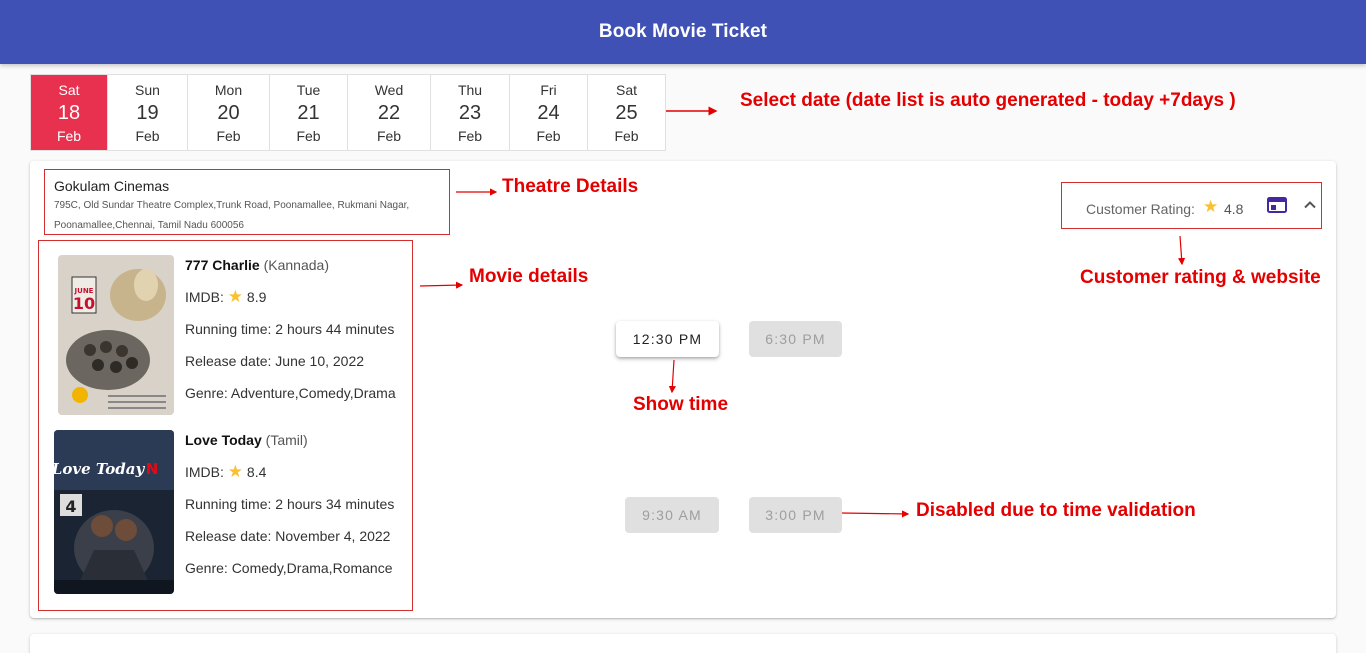 The image size is (1366, 653). I want to click on showtime-button-disabled: 9:30 AM, so click(672, 515).